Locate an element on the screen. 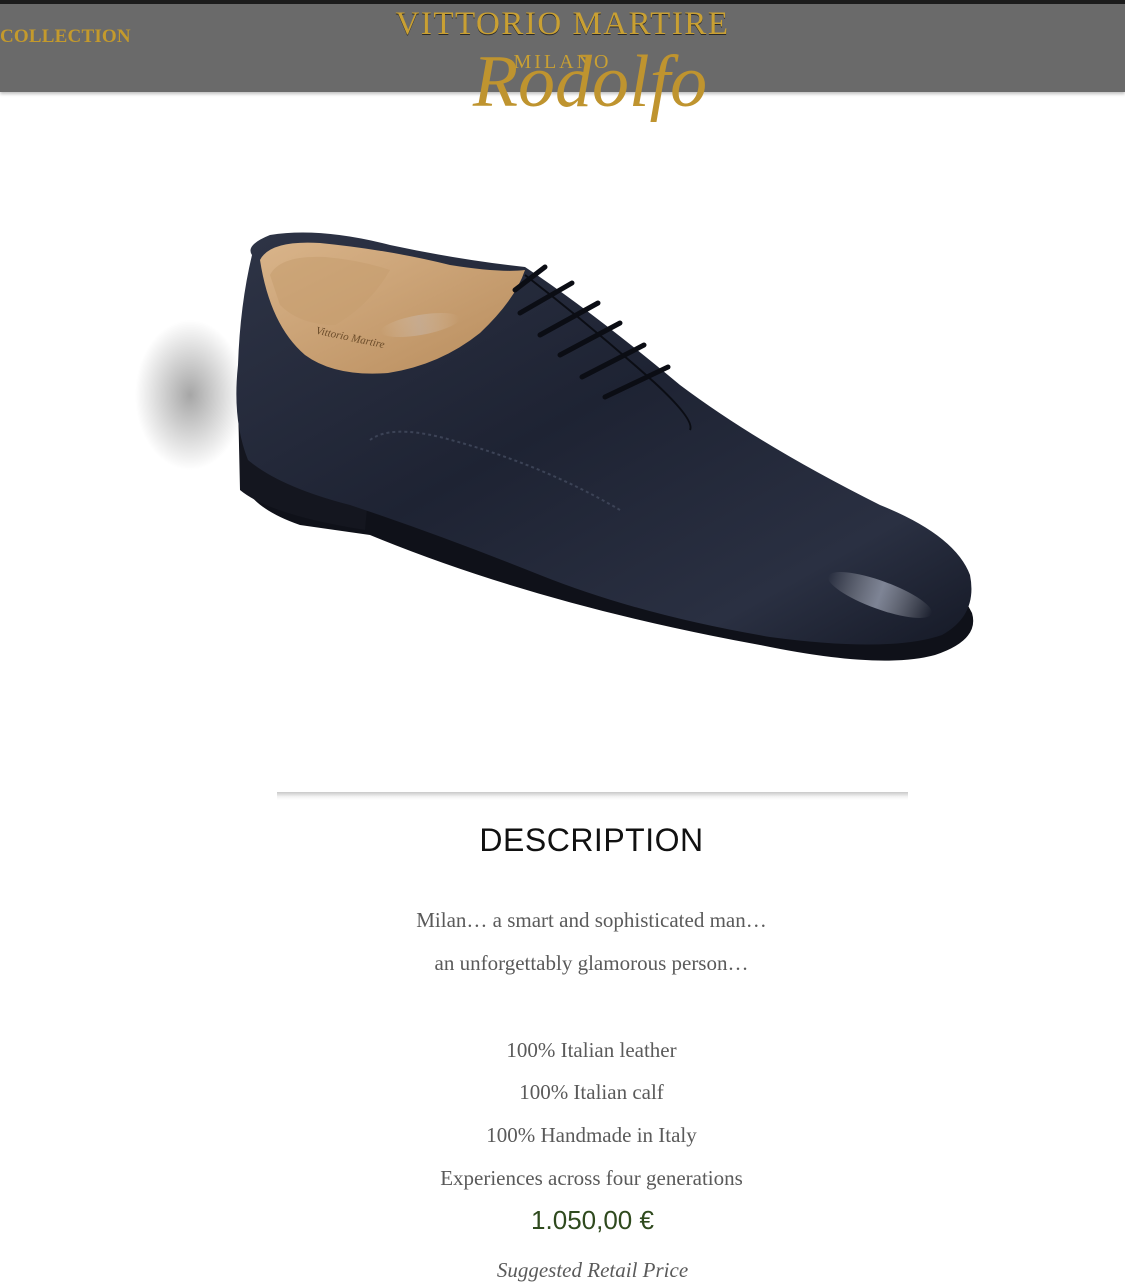 This screenshot has width=1125, height=1283. shoe-shadow is located at coordinates (190, 395).